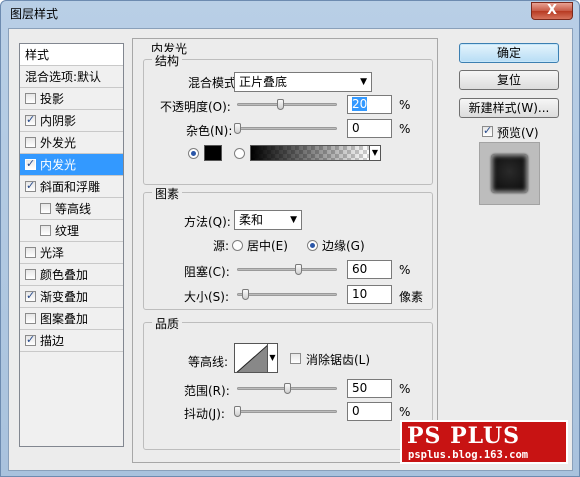  Describe the element at coordinates (343, 246) in the screenshot. I see `source-edge-label: 边缘(G)` at that location.